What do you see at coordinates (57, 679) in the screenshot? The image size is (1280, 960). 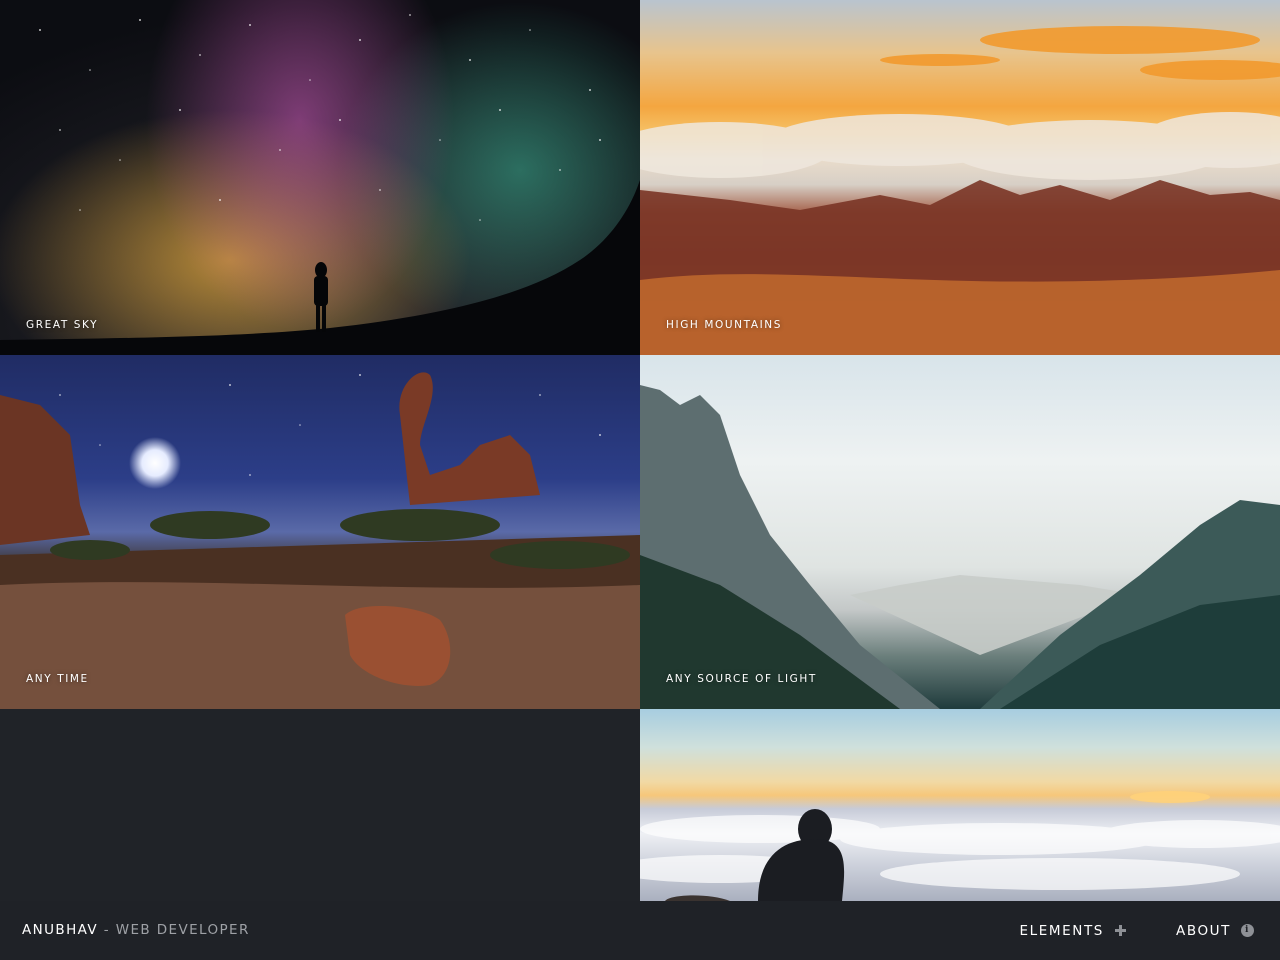 I see `tile-caption: ANY TIME` at bounding box center [57, 679].